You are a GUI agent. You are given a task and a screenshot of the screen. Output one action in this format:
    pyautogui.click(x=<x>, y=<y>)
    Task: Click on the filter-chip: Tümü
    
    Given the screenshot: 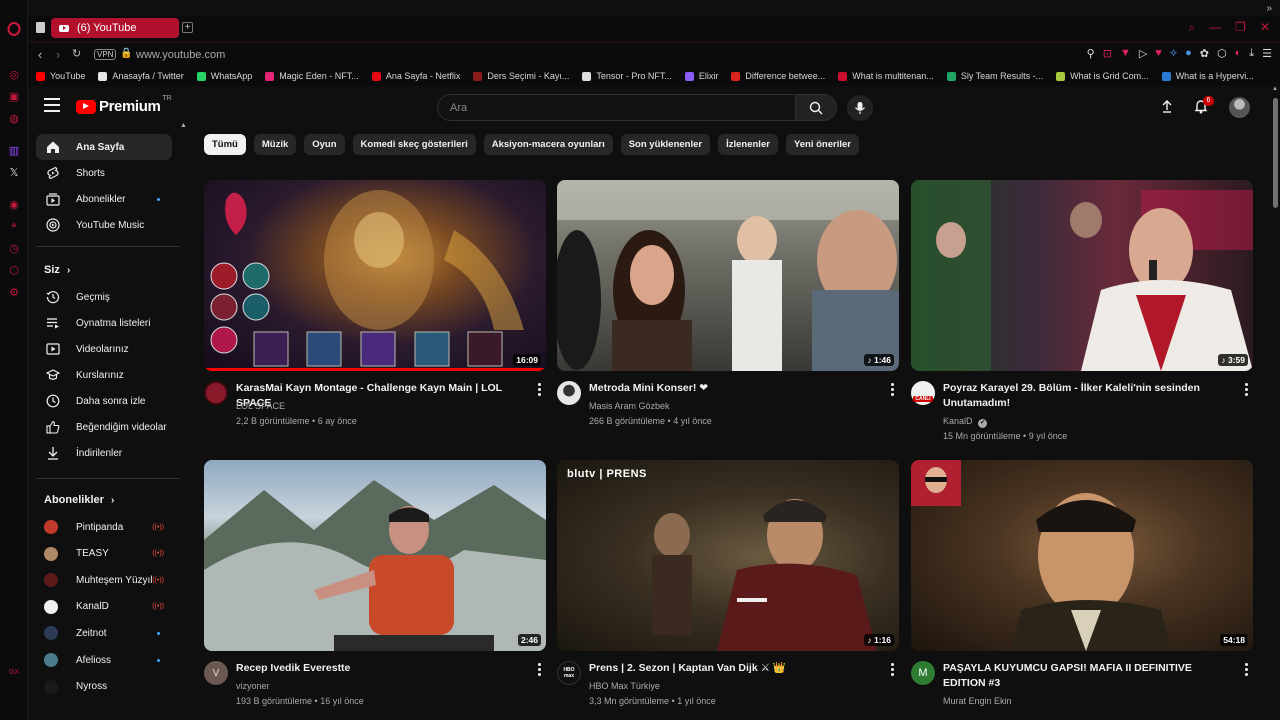 What is the action you would take?
    pyautogui.click(x=225, y=144)
    